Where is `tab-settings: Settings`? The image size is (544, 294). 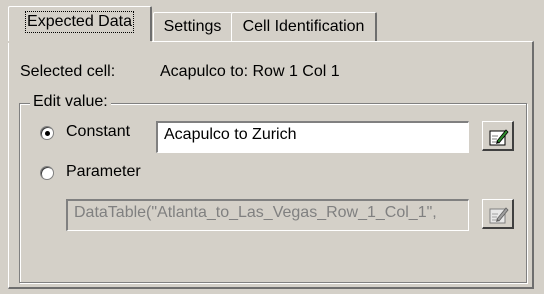
tab-settings: Settings is located at coordinates (193, 26).